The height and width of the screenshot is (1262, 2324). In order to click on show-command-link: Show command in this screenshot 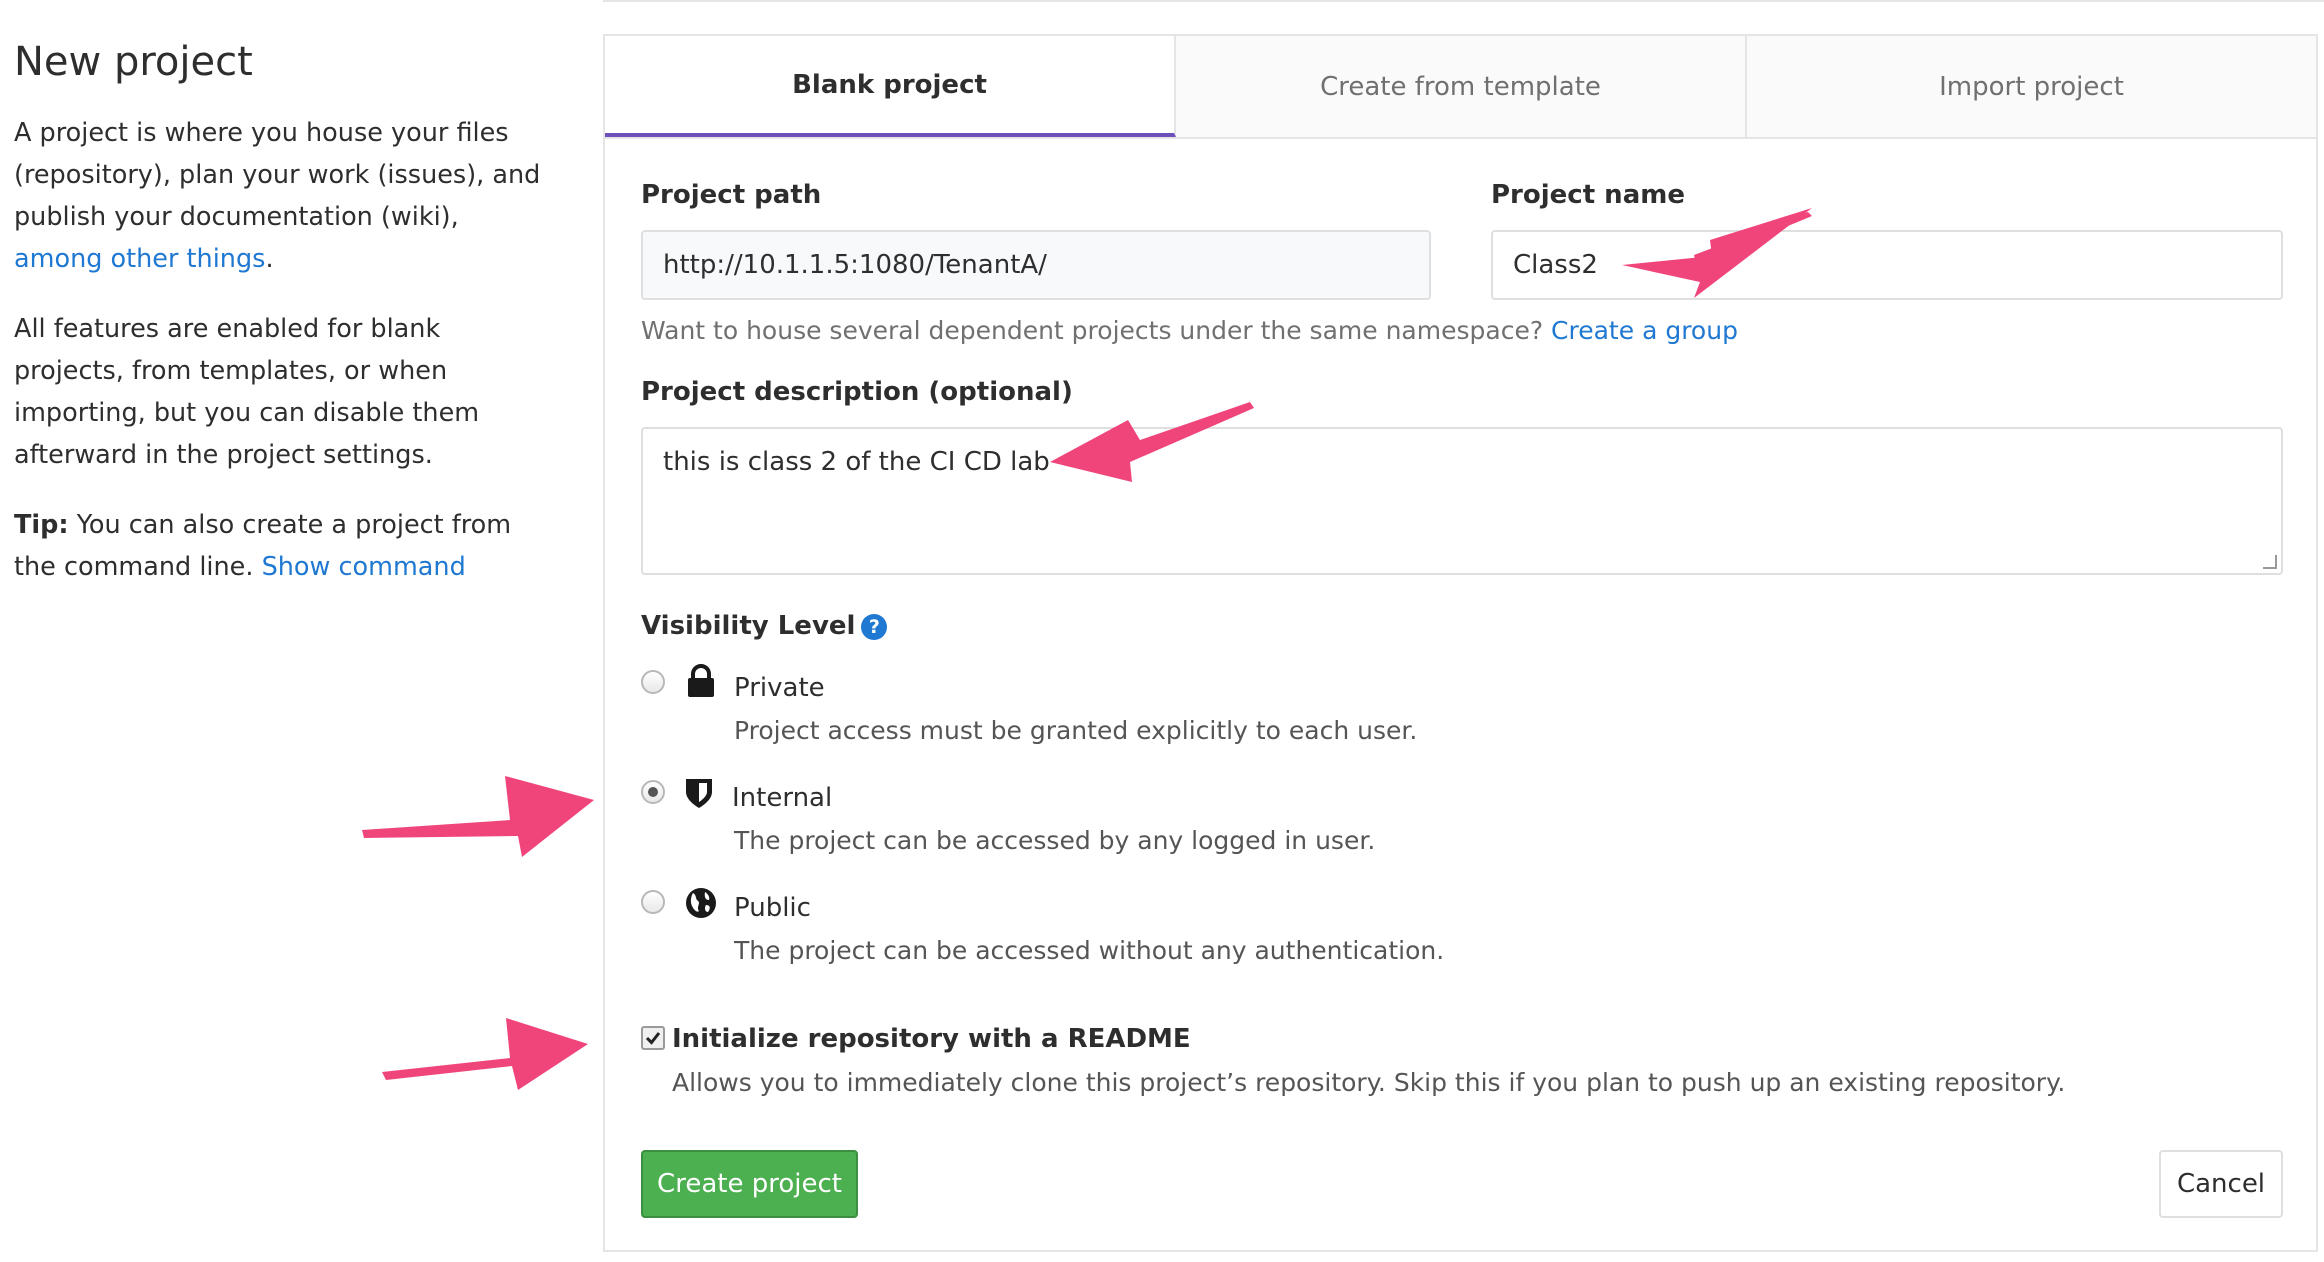, I will do `click(364, 567)`.